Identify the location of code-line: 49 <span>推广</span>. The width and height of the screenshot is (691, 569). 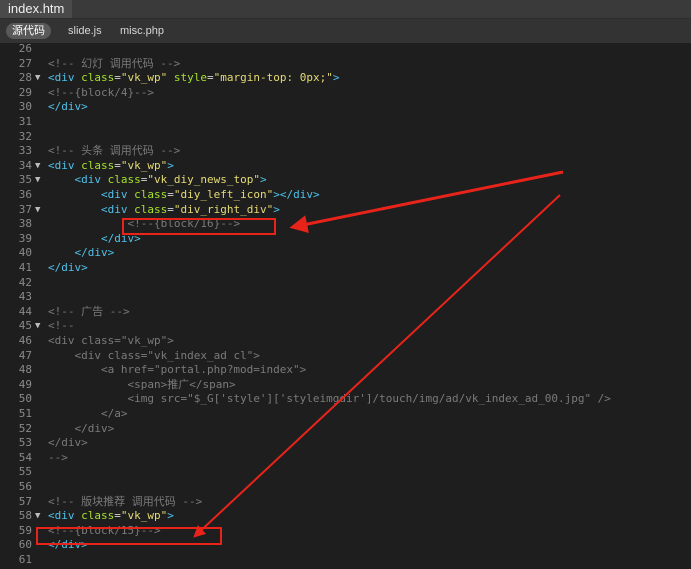
(345, 385).